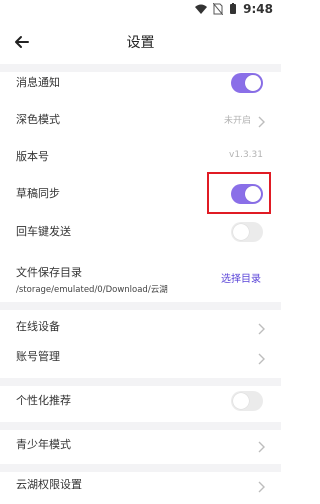  Describe the element at coordinates (140, 120) in the screenshot. I see `row-dark-mode: 深色模式 未开启` at that location.